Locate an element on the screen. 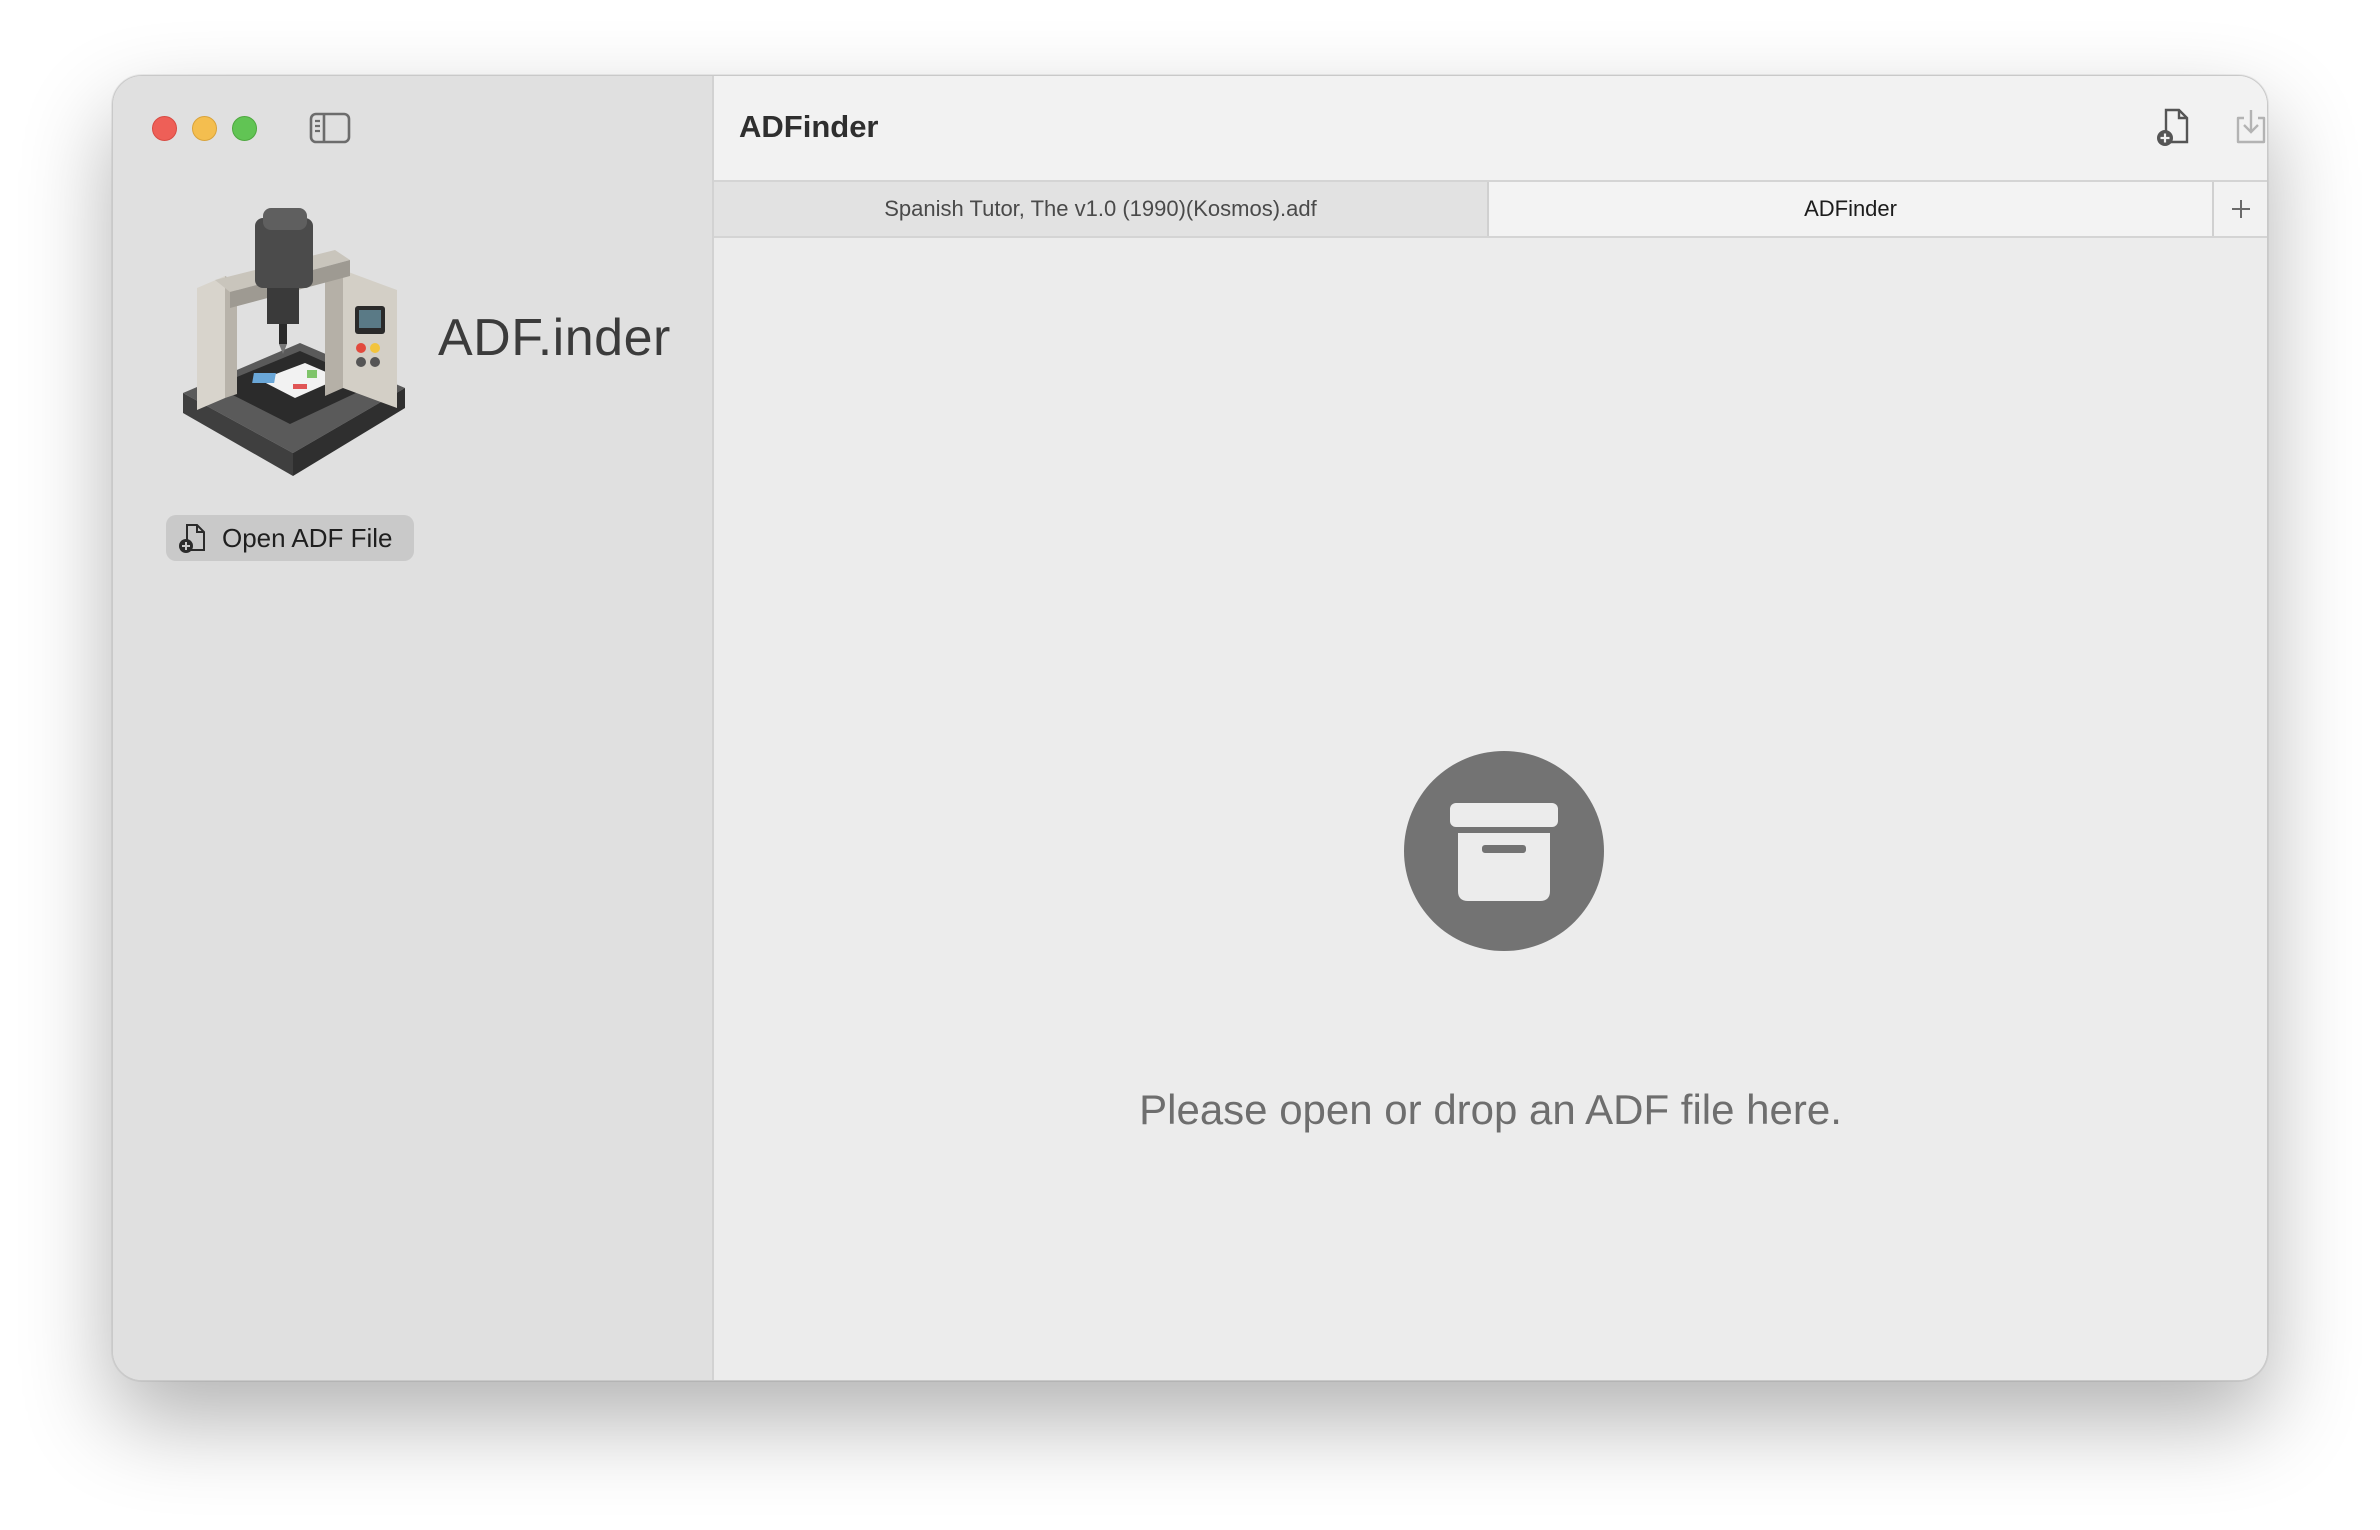  open-document-icon is located at coordinates (192, 538).